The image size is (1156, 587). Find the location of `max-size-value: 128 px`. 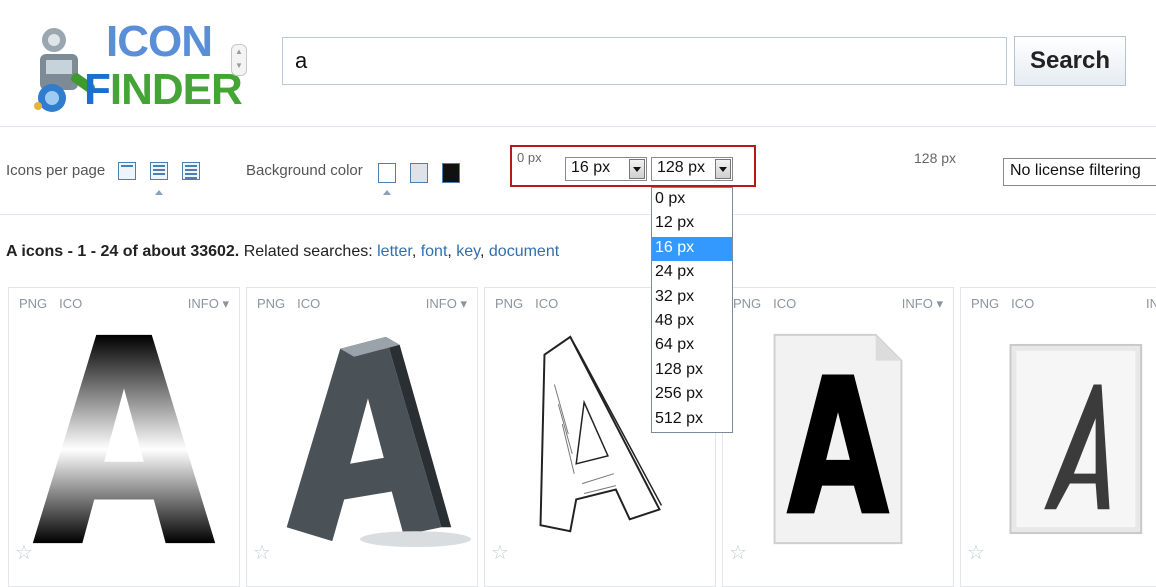

max-size-value: 128 px is located at coordinates (681, 167).